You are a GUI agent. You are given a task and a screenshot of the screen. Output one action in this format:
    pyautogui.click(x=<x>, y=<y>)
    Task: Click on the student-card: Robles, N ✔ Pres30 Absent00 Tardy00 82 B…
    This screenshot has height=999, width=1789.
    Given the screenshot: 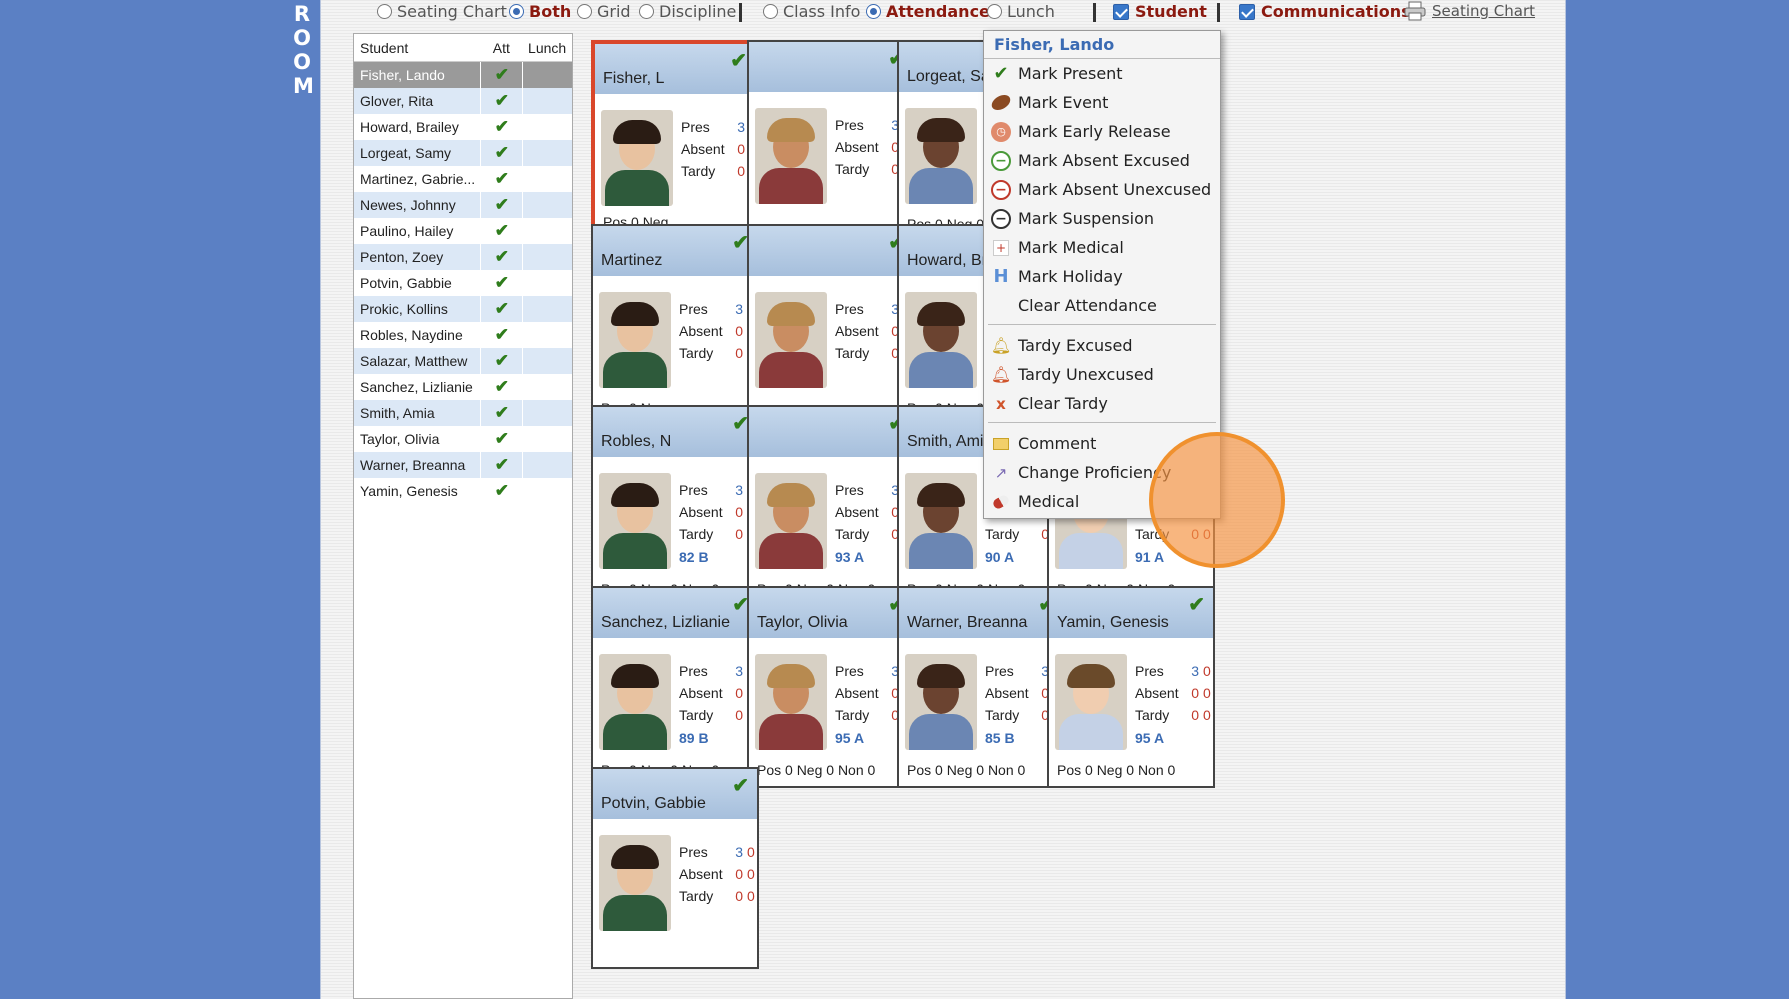 What is the action you would take?
    pyautogui.click(x=675, y=506)
    